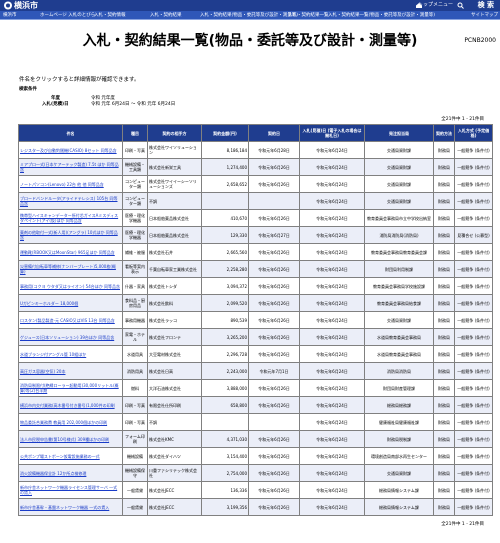 This screenshot has height=543, width=500. Describe the element at coordinates (70, 354) in the screenshot. I see `item-name-link: 水道ブランジ付アングル管 10組ほか` at that location.